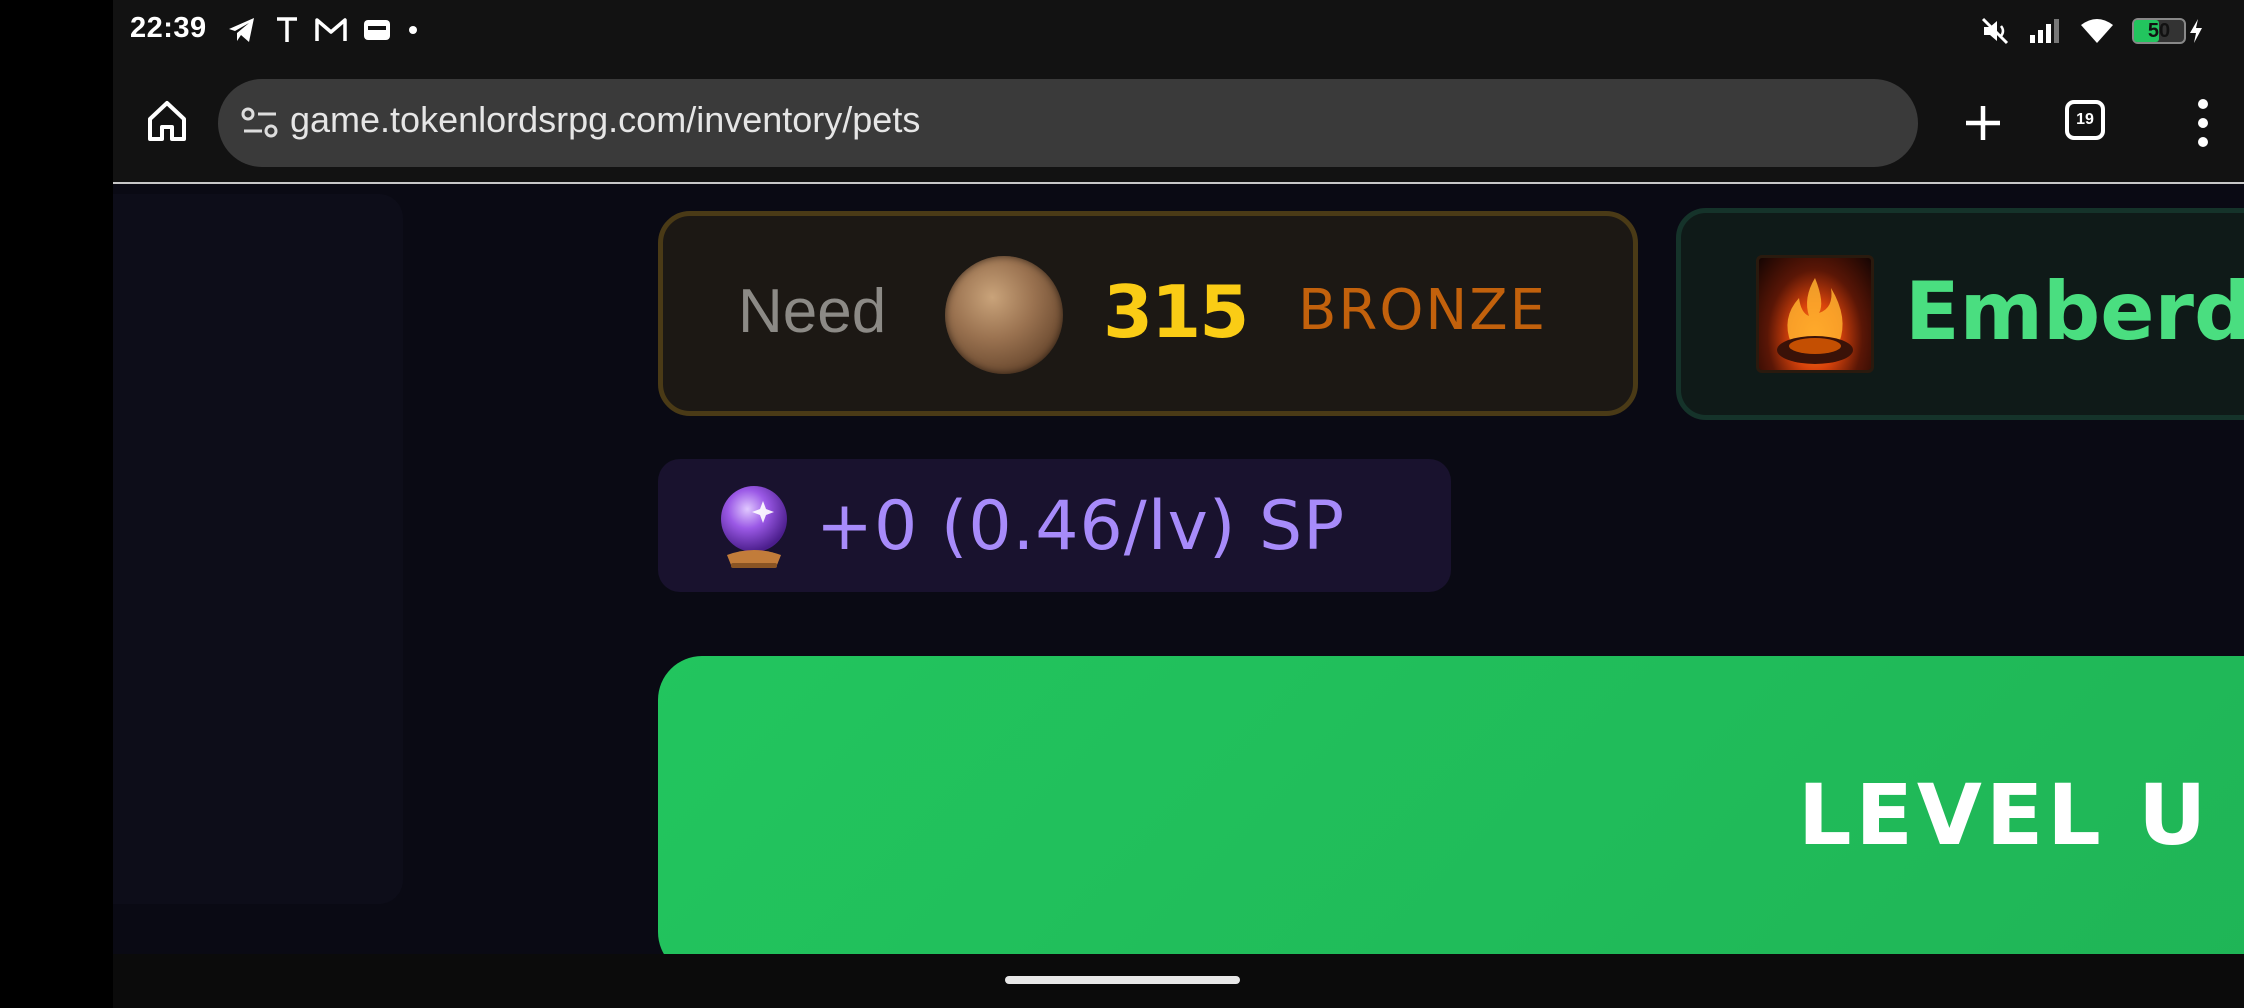 This screenshot has width=2244, height=1008. I want to click on level-cost-card: Need 315 BRONZE, so click(1148, 313).